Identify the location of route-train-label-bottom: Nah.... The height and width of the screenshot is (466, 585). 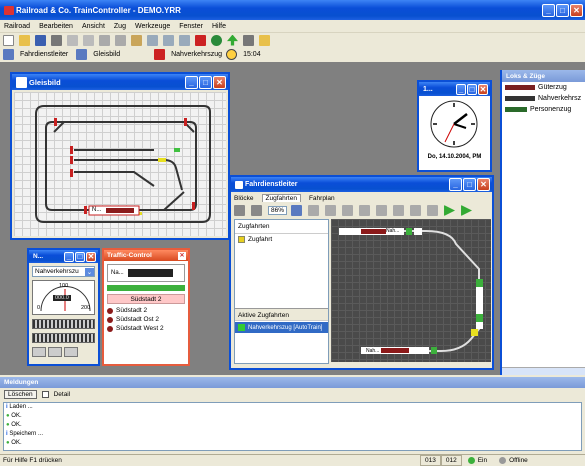
(372, 351).